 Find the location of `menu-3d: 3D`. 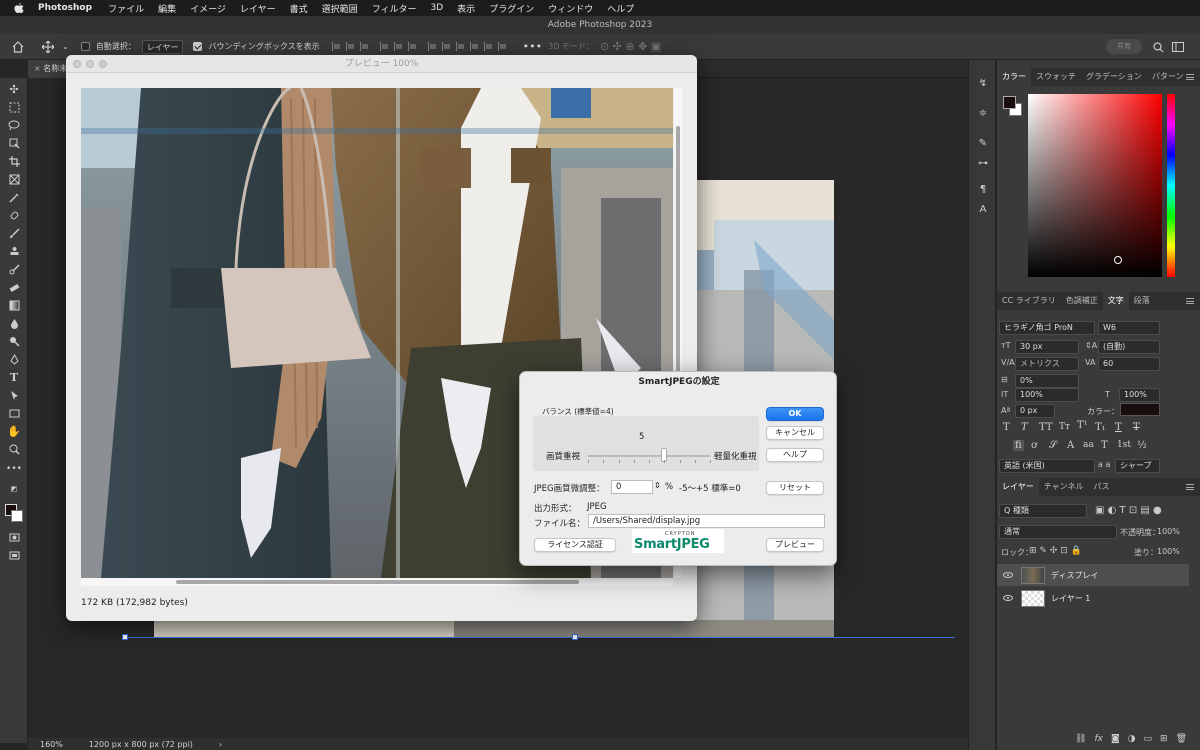

menu-3d: 3D is located at coordinates (437, 8).